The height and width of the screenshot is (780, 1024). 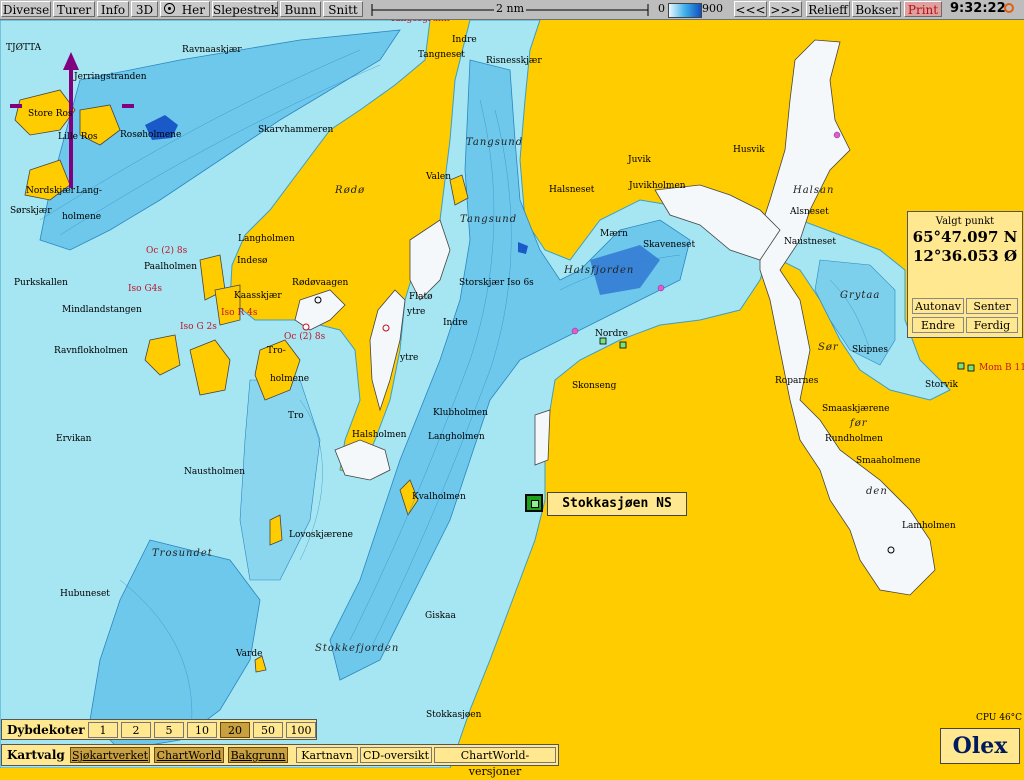 I want to click on sun-icon, so click(x=1009, y=8).